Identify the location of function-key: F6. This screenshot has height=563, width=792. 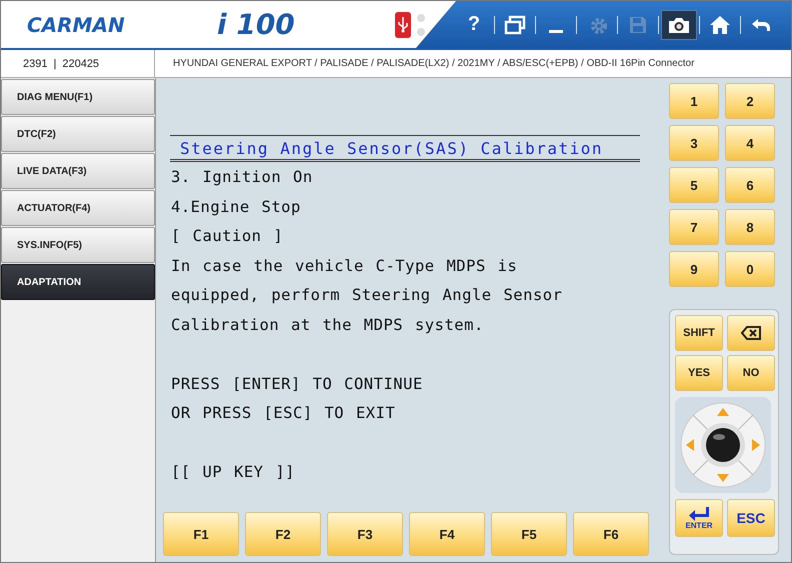
(611, 534).